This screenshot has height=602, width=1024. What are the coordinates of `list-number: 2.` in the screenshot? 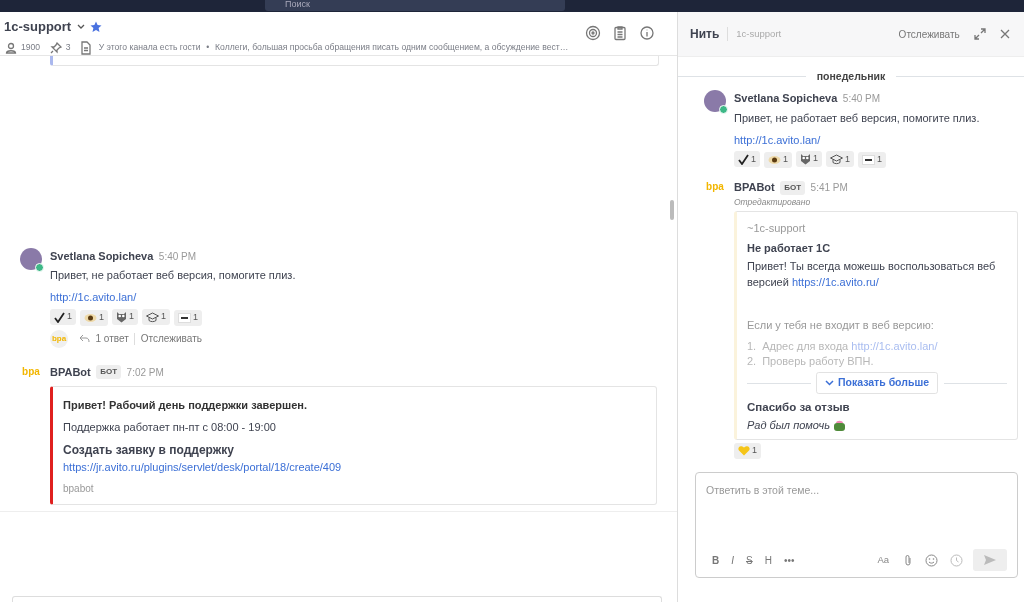 It's located at (752, 361).